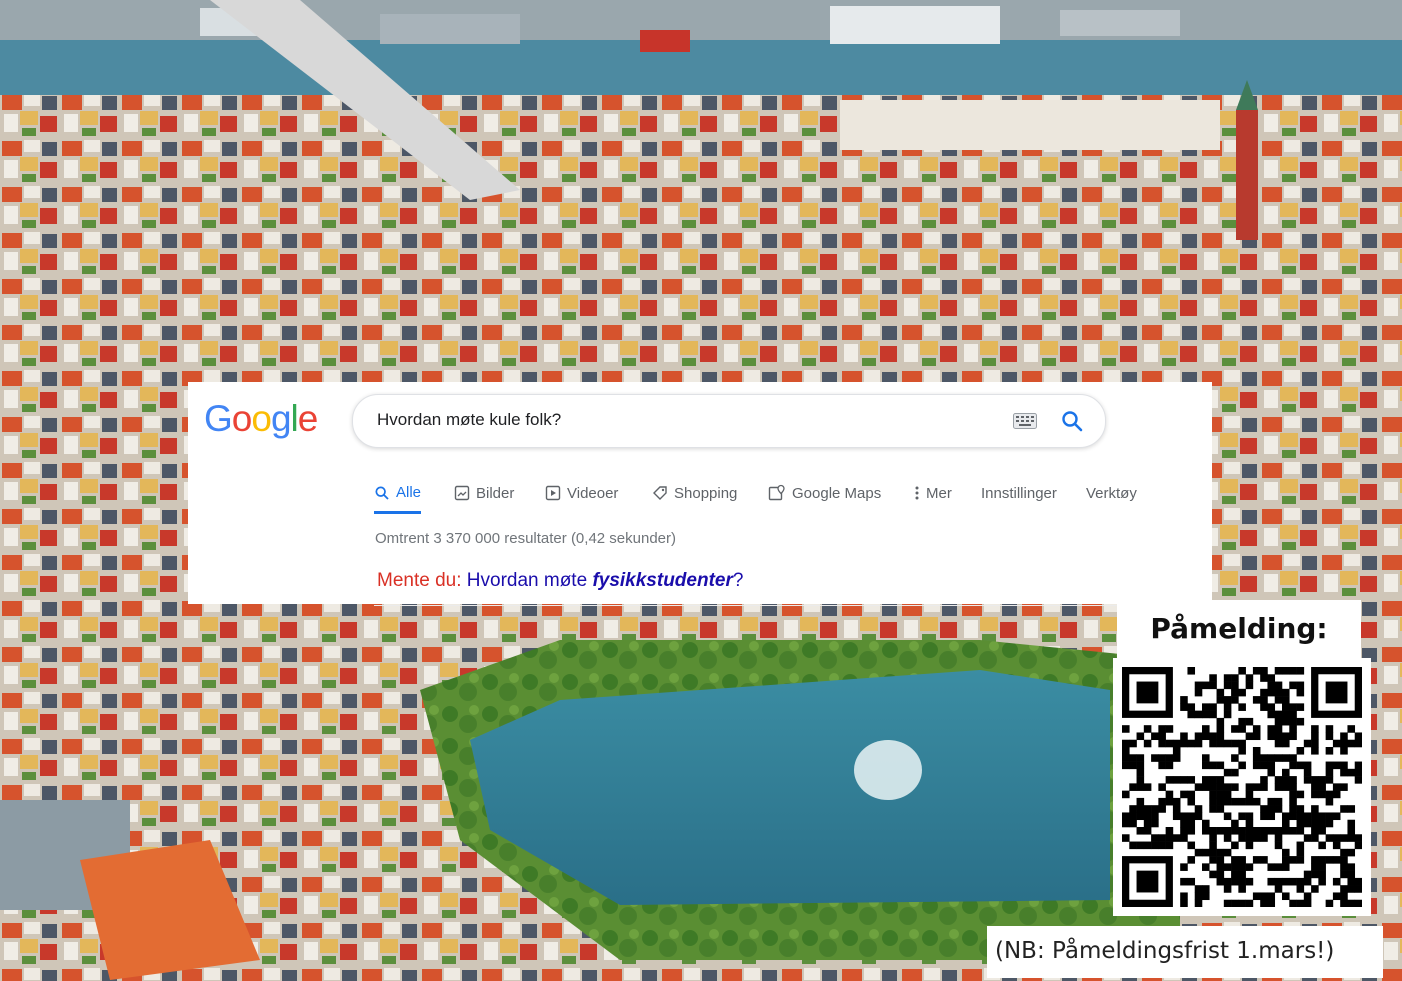 This screenshot has height=981, width=1402. What do you see at coordinates (917, 493) in the screenshot?
I see `more-vert-icon` at bounding box center [917, 493].